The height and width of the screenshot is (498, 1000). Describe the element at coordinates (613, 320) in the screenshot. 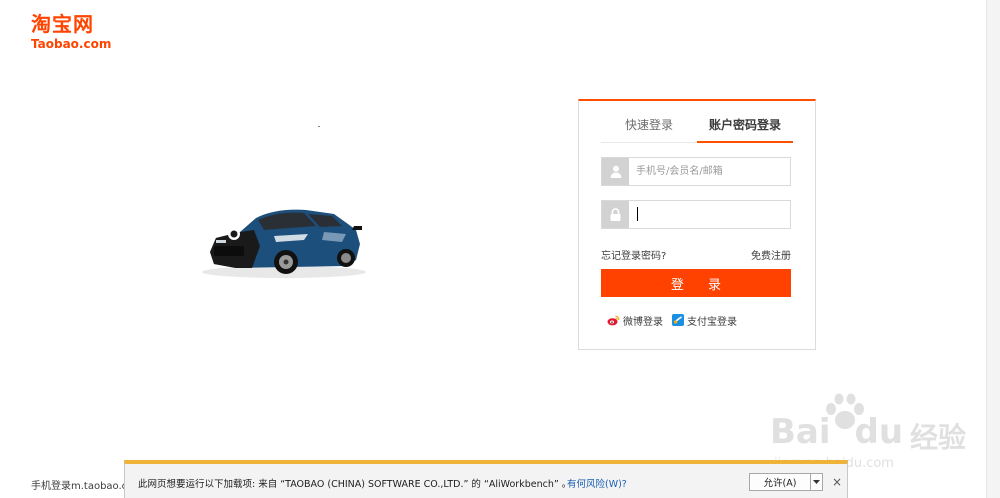

I see `weibo-icon` at that location.